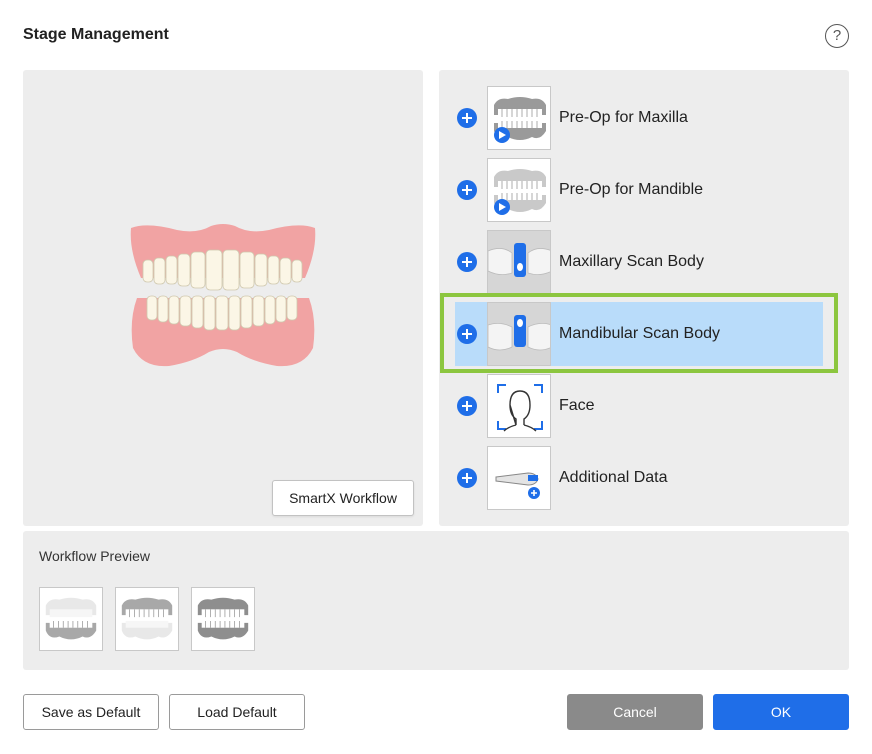  What do you see at coordinates (519, 478) in the screenshot?
I see `additional-data-icon` at bounding box center [519, 478].